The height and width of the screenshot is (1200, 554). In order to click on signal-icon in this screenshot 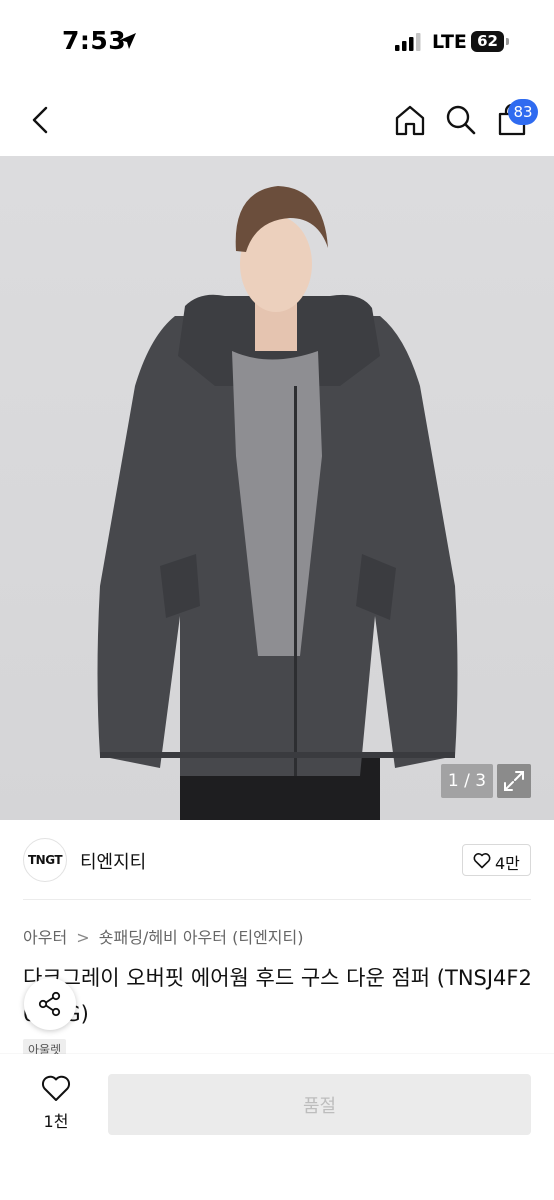, I will do `click(408, 42)`.